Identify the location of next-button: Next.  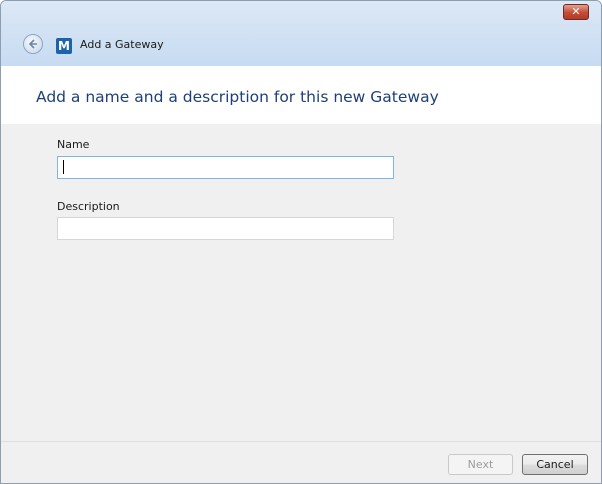
(480, 464).